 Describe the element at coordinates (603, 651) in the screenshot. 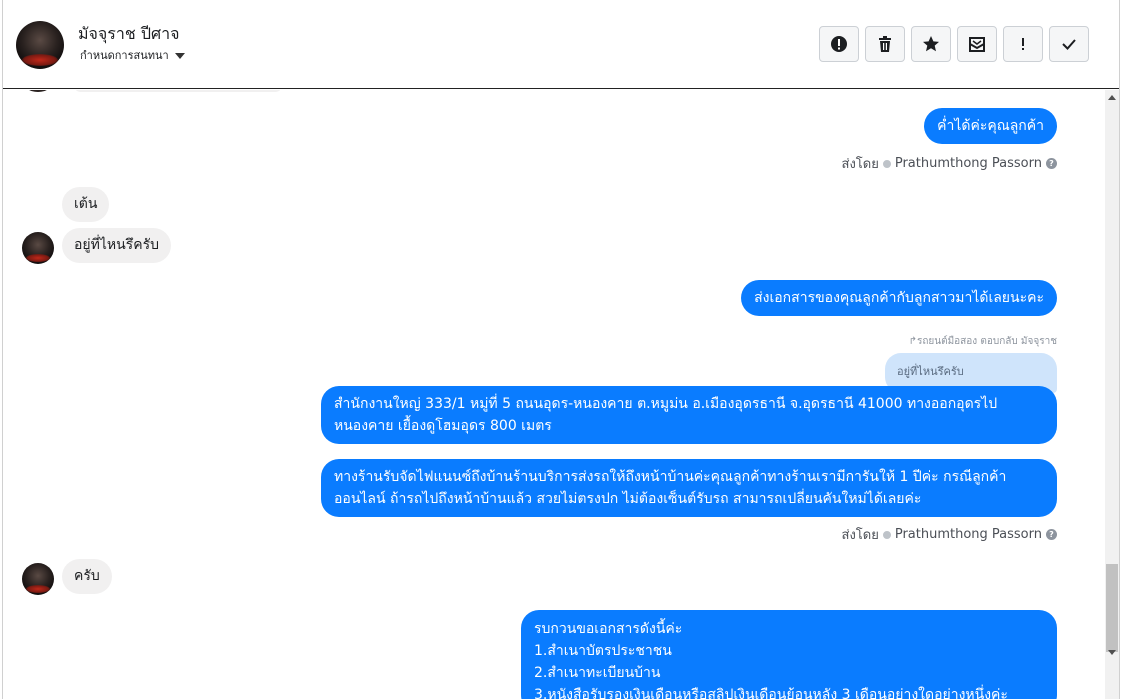

I see `message-line: 1.สำเนาบัตรประชาชน` at that location.